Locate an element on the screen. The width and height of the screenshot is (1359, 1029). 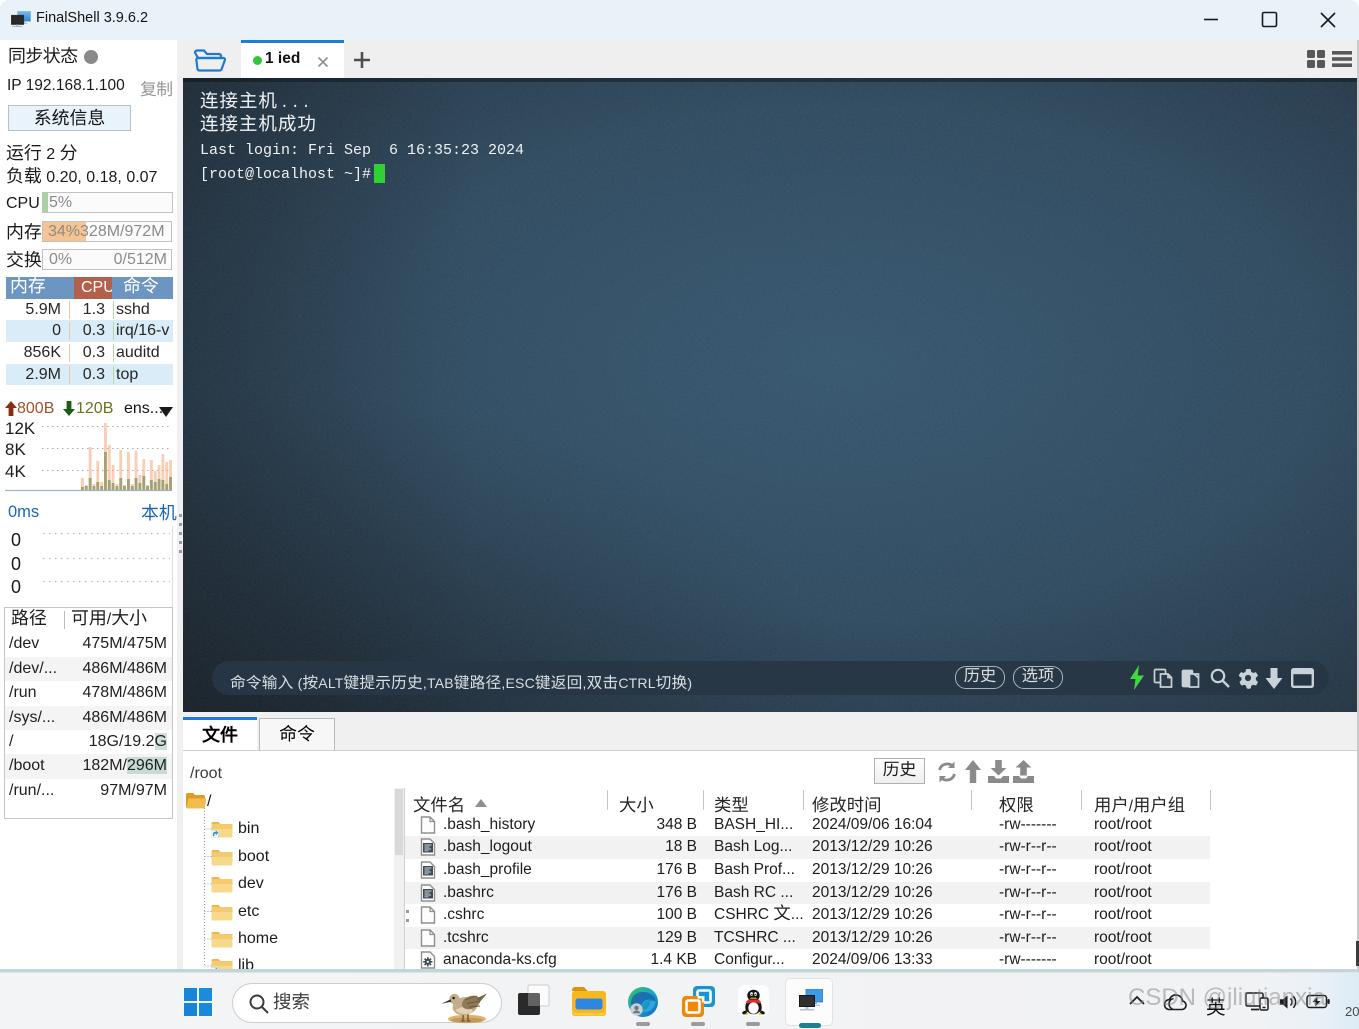
svg-text: 12K is located at coordinates (20, 429).